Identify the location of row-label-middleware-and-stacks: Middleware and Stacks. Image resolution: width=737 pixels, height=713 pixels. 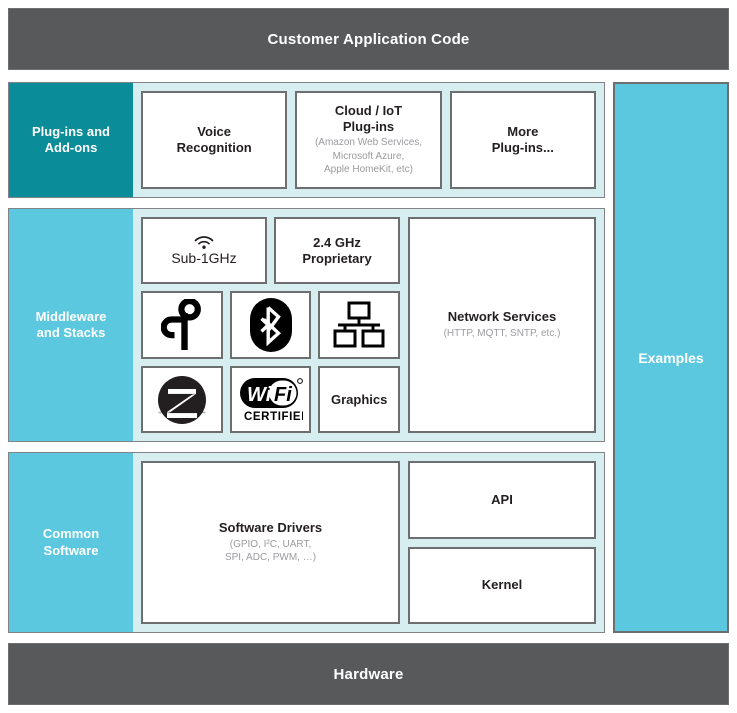
(71, 325).